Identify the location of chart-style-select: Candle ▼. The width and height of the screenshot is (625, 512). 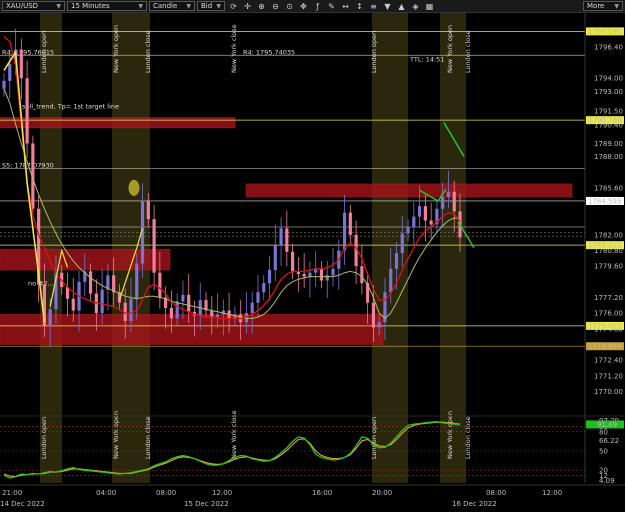
(172, 6).